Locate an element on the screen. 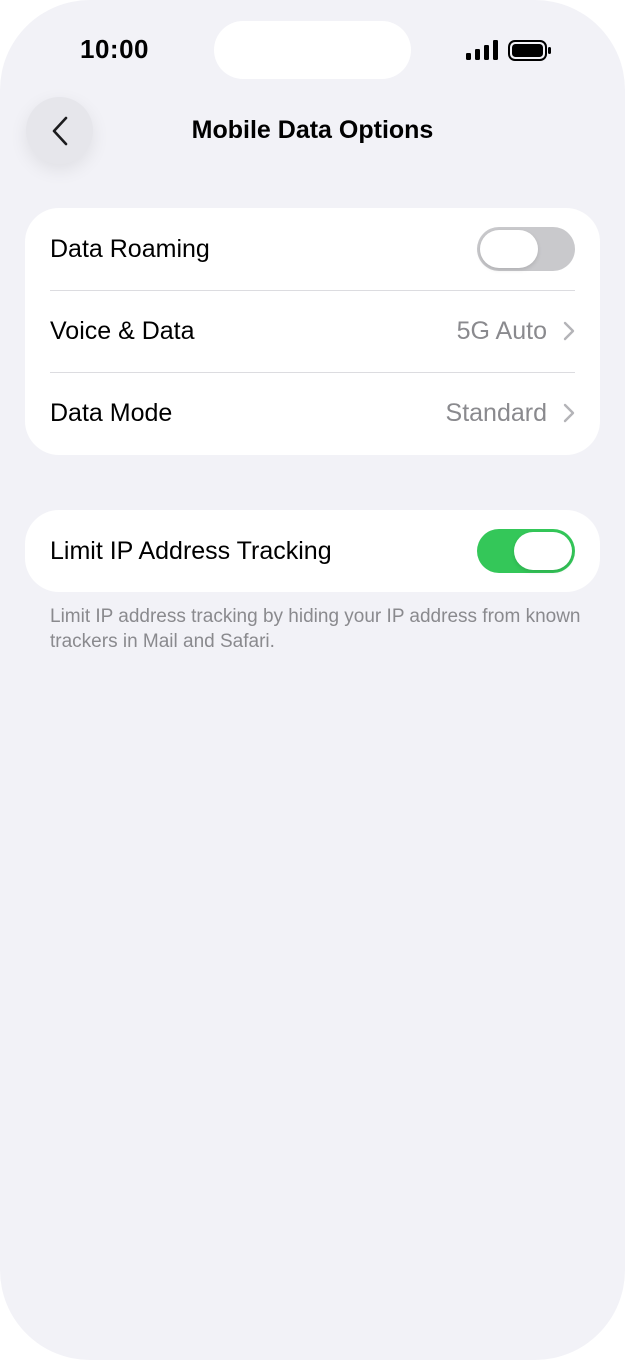 The image size is (625, 1360). limit-ip-tracking-toggle is located at coordinates (526, 551).